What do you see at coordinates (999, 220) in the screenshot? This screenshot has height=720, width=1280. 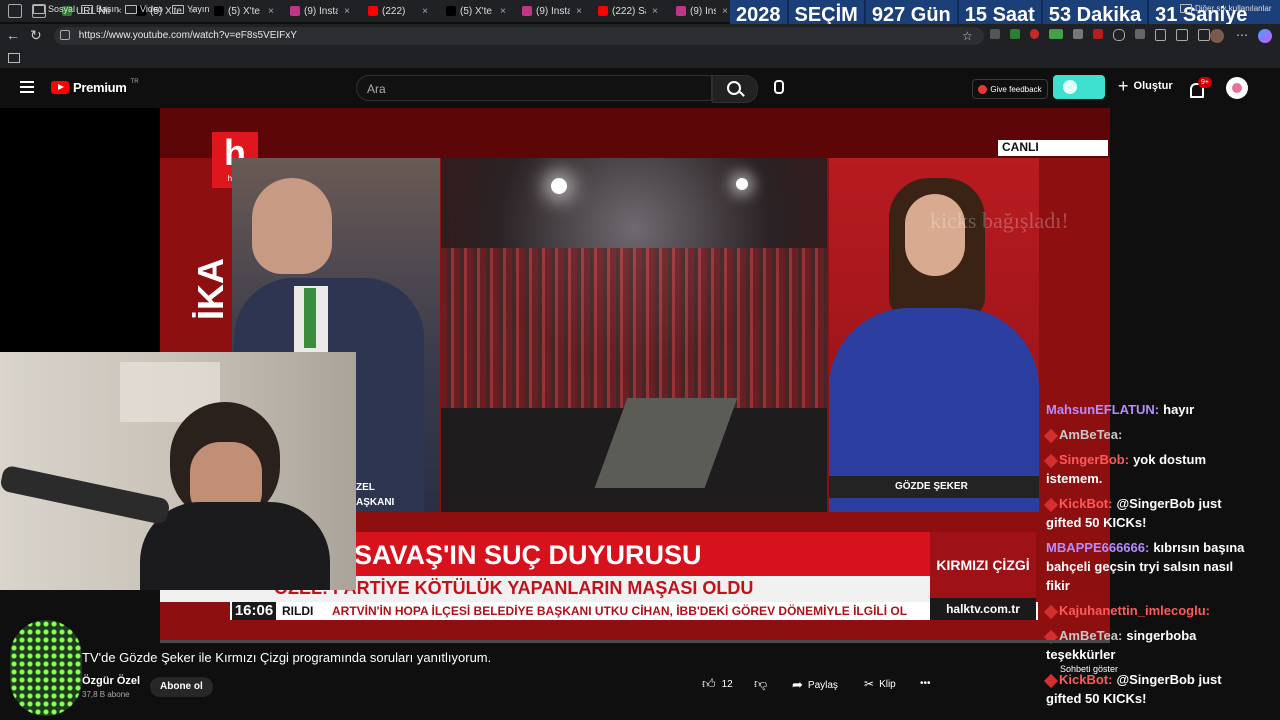 I see `donation-overlay-text: kicks bağışladı!` at bounding box center [999, 220].